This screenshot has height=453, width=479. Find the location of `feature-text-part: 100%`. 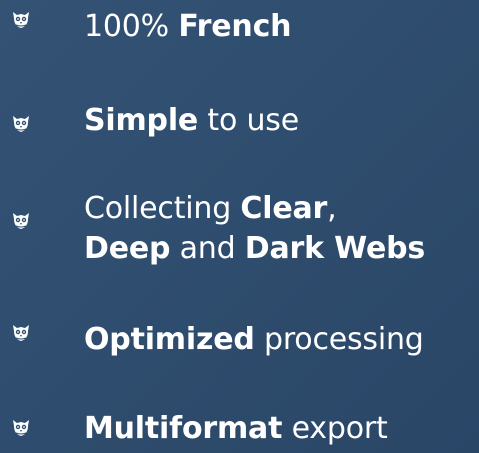

feature-text-part: 100% is located at coordinates (131, 26).